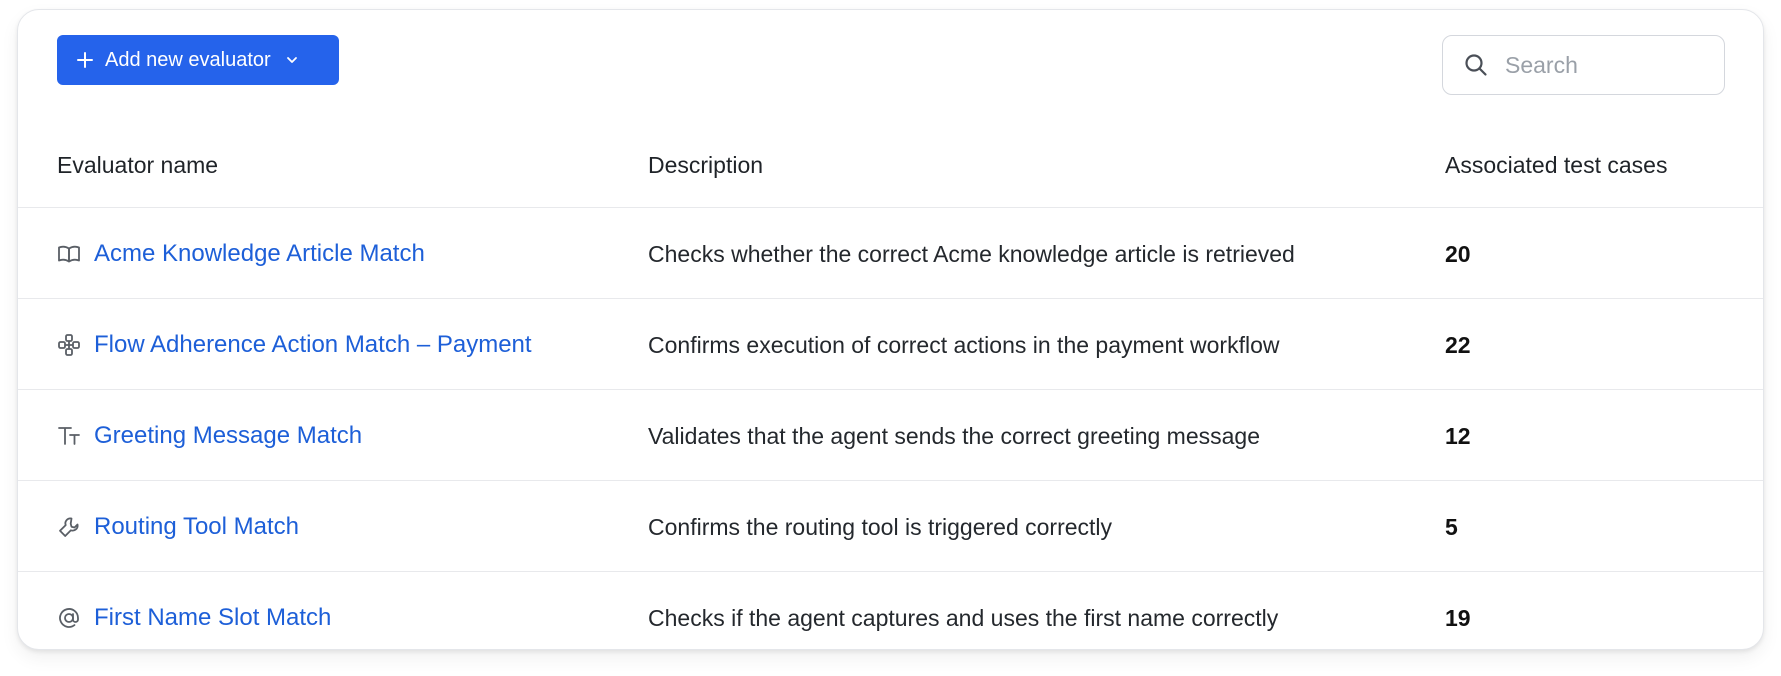  What do you see at coordinates (1458, 435) in the screenshot?
I see `test-case-count: 12` at bounding box center [1458, 435].